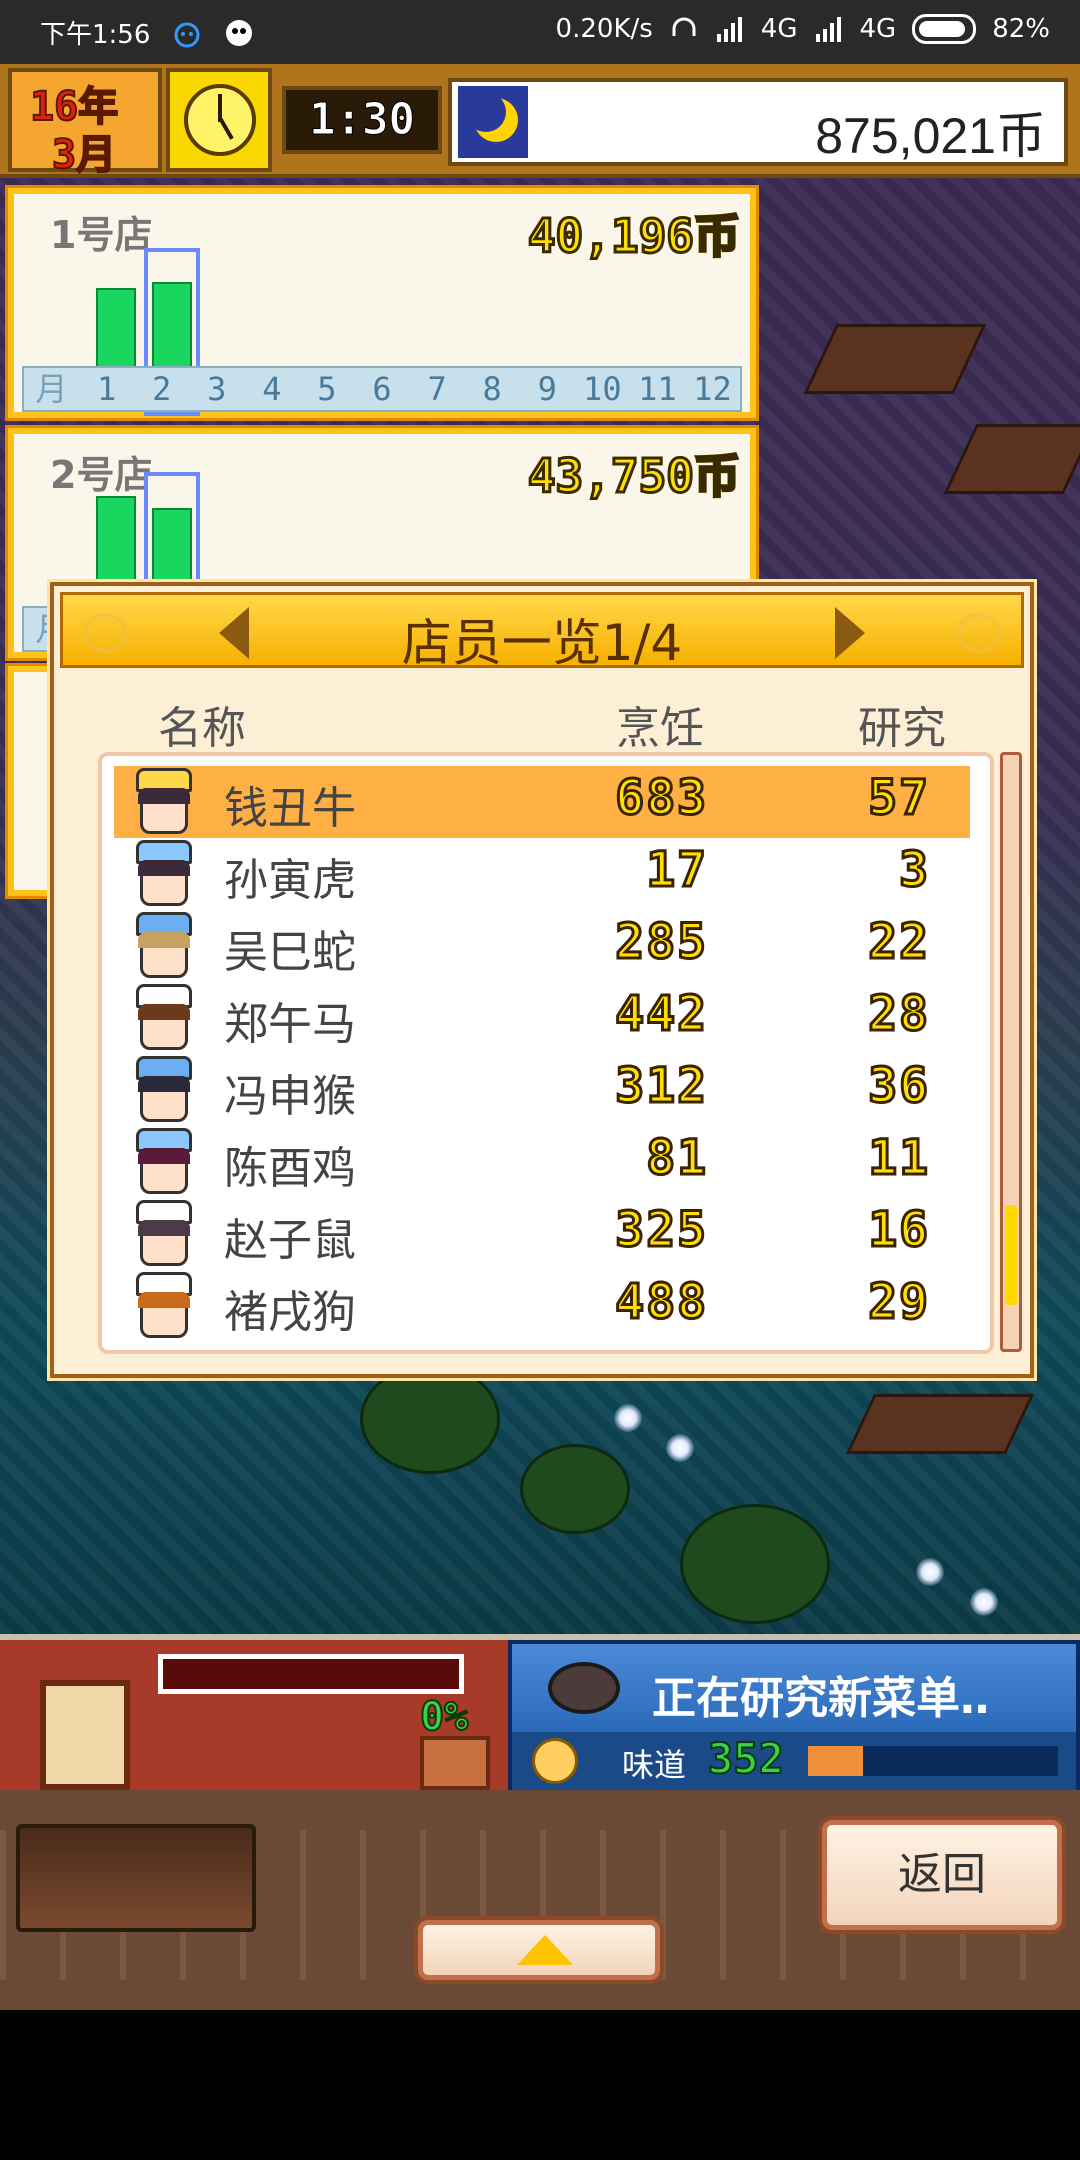 The image size is (1080, 2160). What do you see at coordinates (540, 2085) in the screenshot?
I see `system-nav-area` at bounding box center [540, 2085].